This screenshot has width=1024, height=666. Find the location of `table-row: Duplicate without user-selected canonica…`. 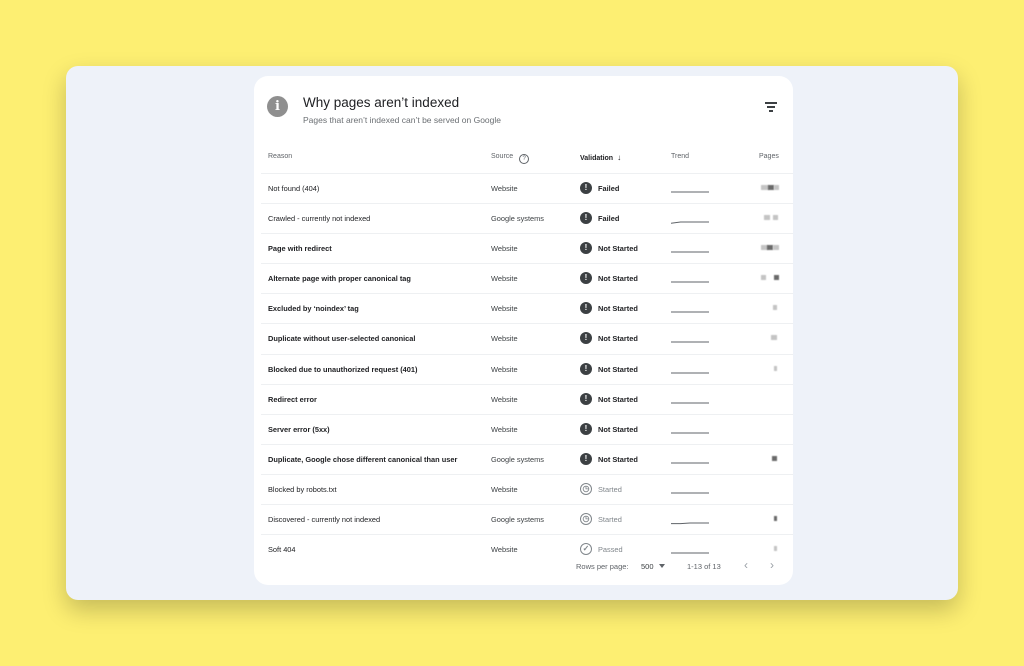

table-row: Duplicate without user-selected canonica… is located at coordinates (527, 338).